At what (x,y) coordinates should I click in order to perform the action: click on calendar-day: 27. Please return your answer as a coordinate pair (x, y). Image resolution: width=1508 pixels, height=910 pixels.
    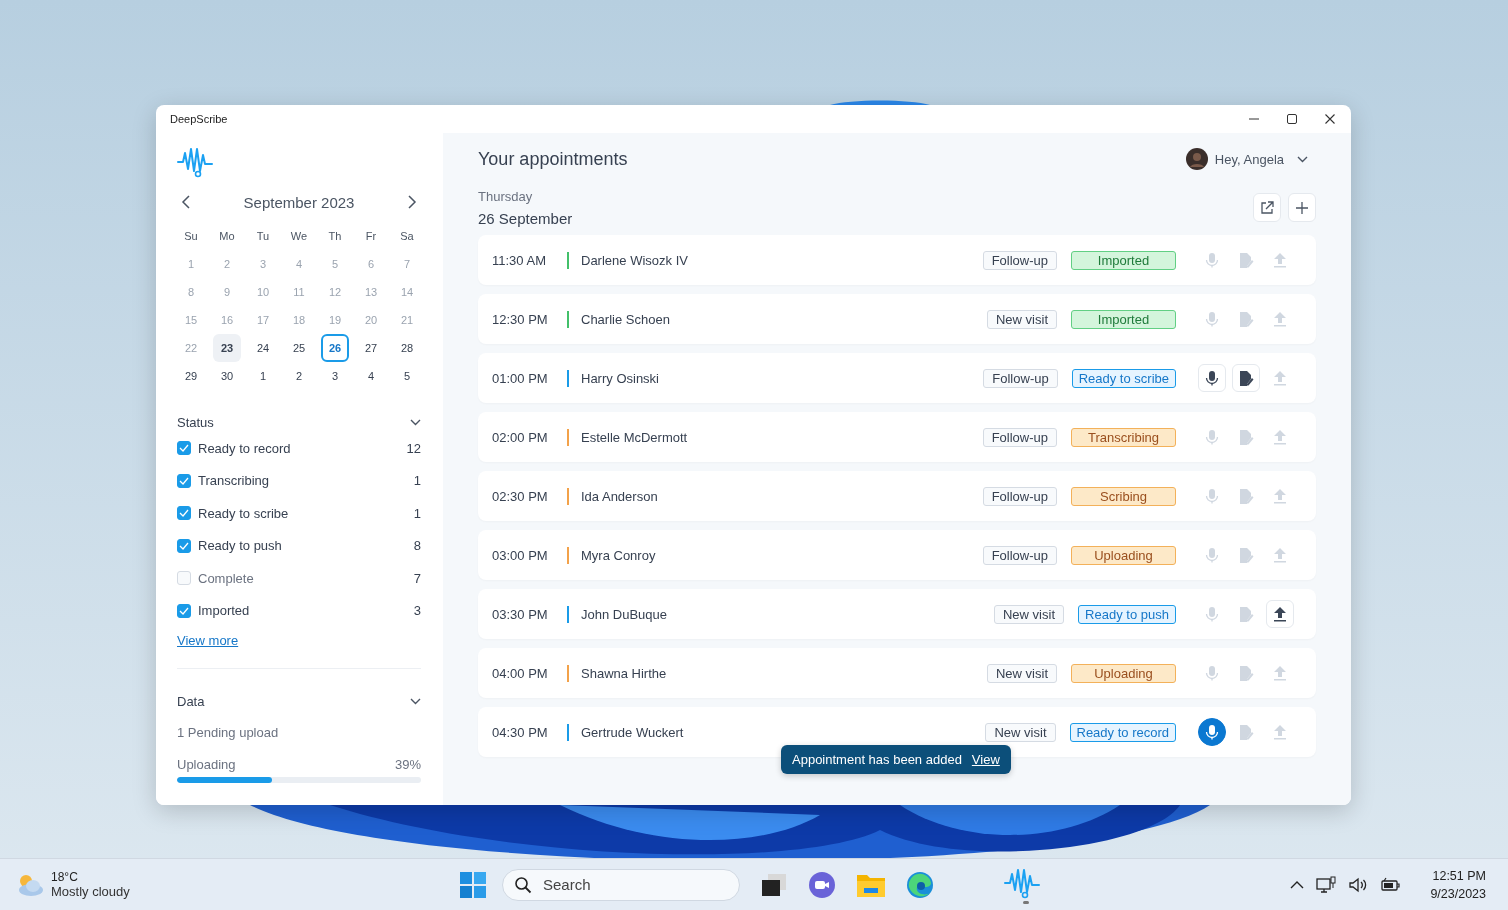
    Looking at the image, I should click on (371, 348).